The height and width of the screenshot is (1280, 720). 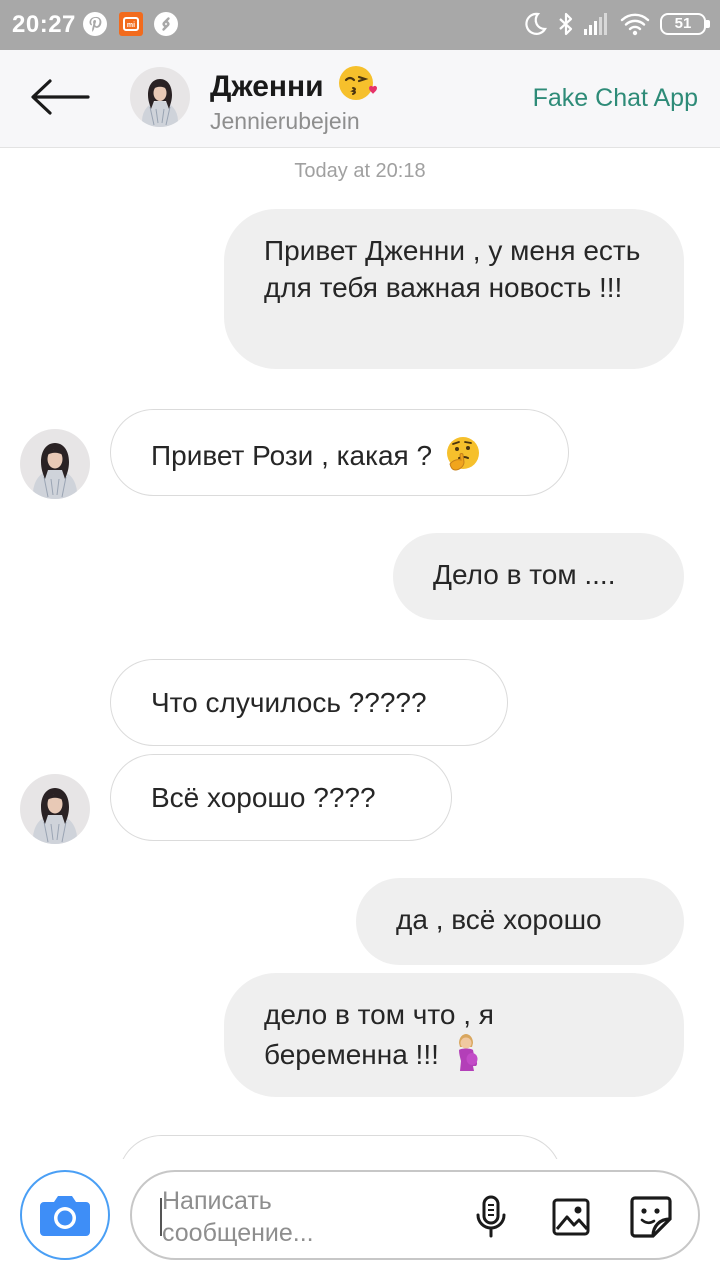 What do you see at coordinates (357, 83) in the screenshot?
I see `kiss-emoji-icon` at bounding box center [357, 83].